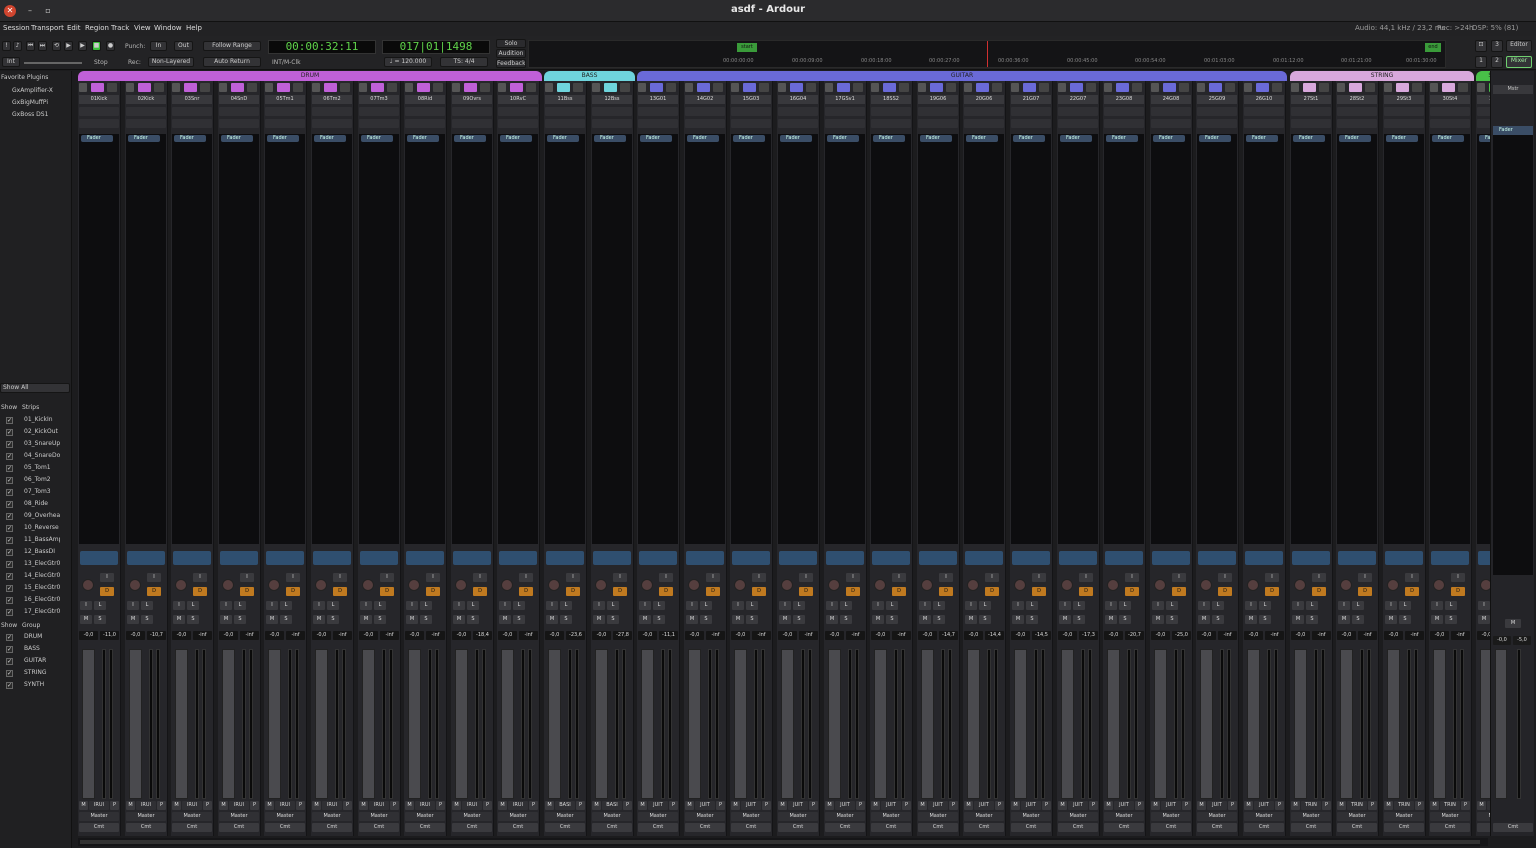  I want to click on strip-visible-checkbox: ✓, so click(9, 540).